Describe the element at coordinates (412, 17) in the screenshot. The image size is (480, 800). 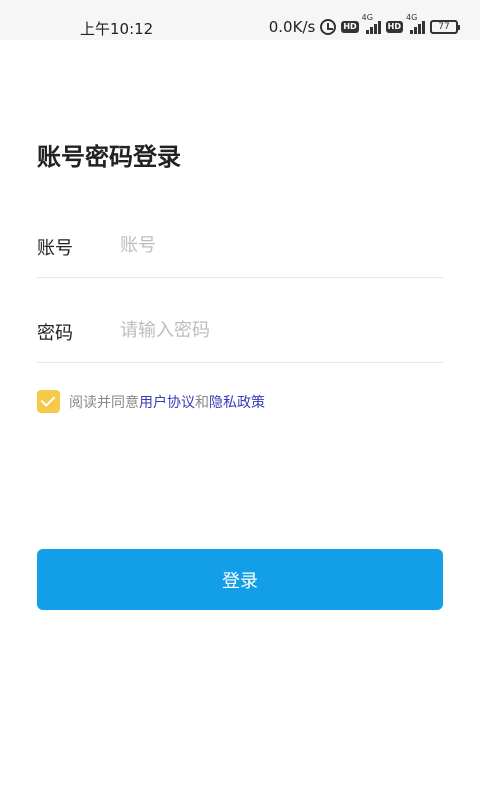
I see `network-type-label-2: 4G` at that location.